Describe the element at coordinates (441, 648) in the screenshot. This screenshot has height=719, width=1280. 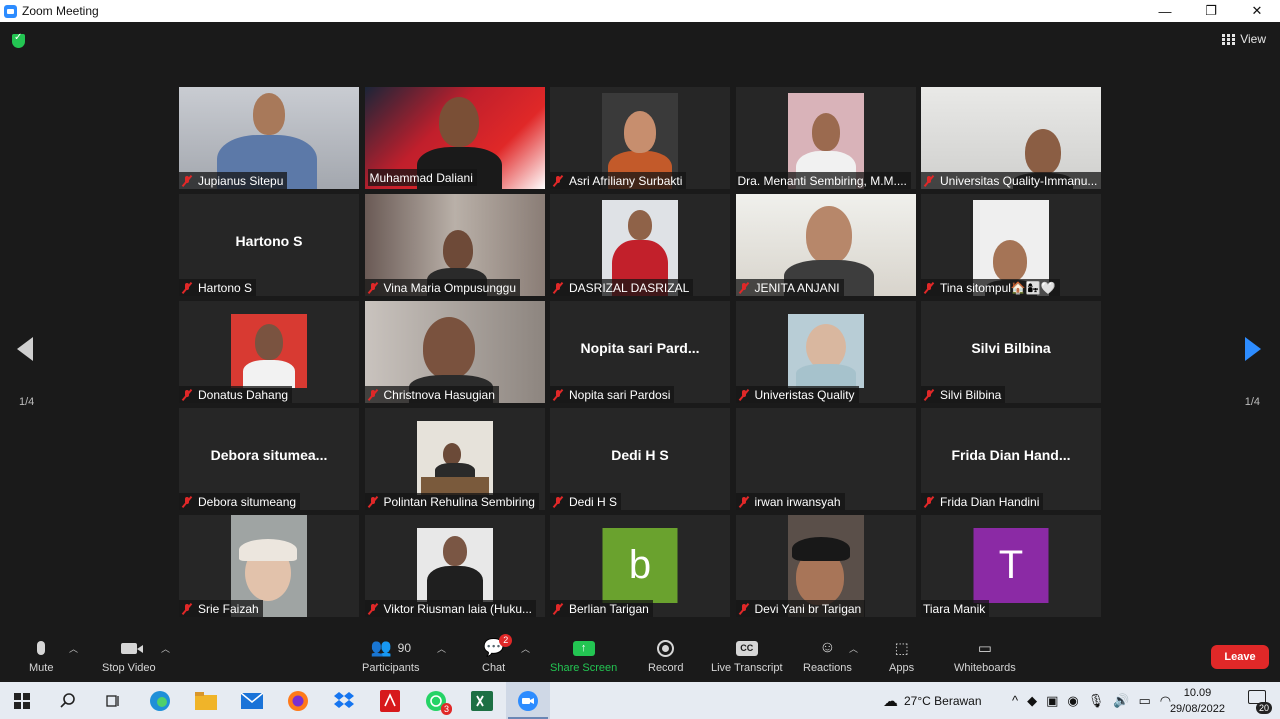
I see `participants-options-caret-icon: ︿` at that location.